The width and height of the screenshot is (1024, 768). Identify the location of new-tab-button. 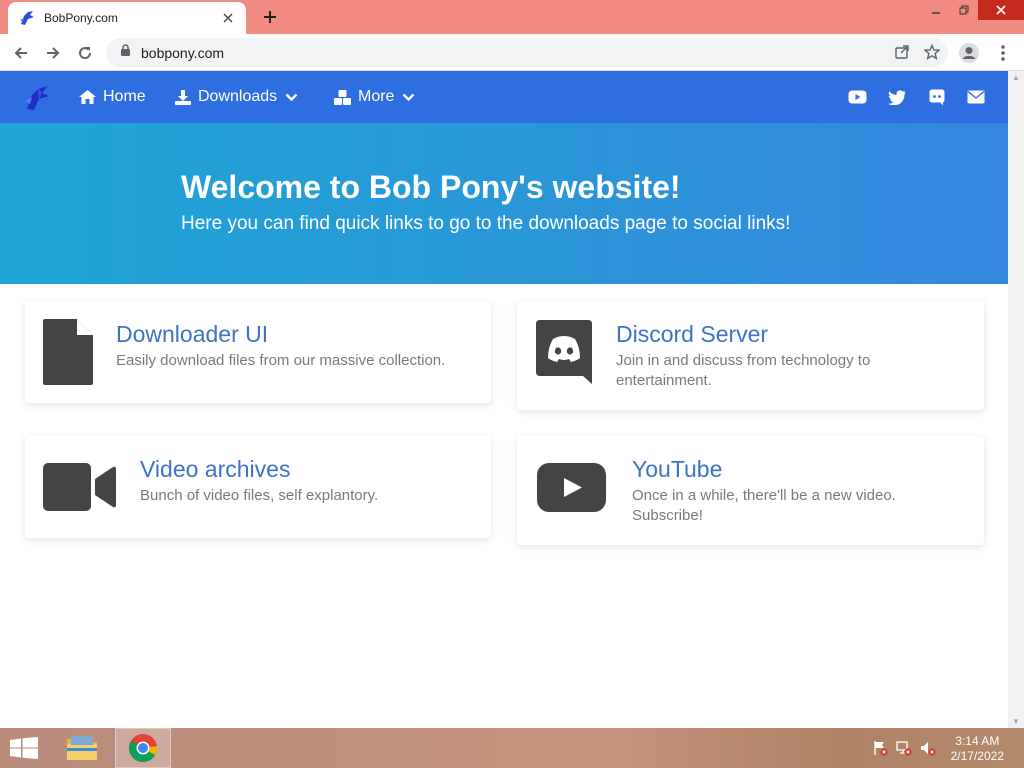
(270, 17).